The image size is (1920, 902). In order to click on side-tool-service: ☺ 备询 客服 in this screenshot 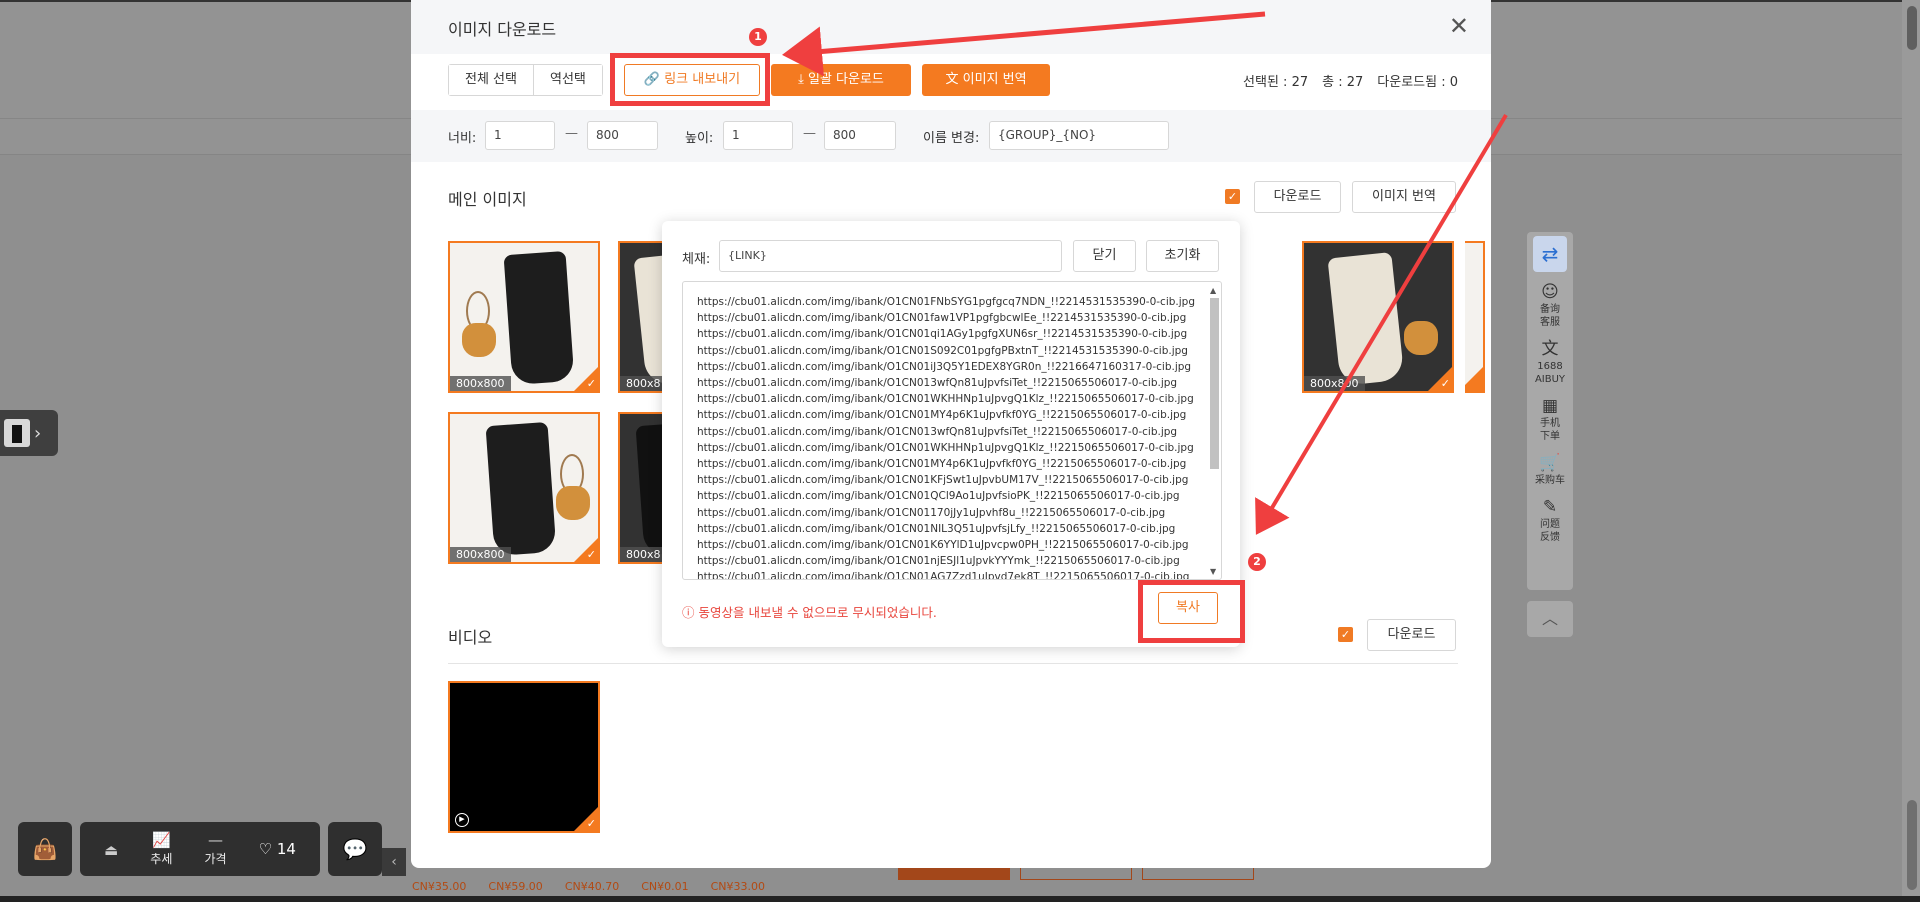, I will do `click(1550, 305)`.